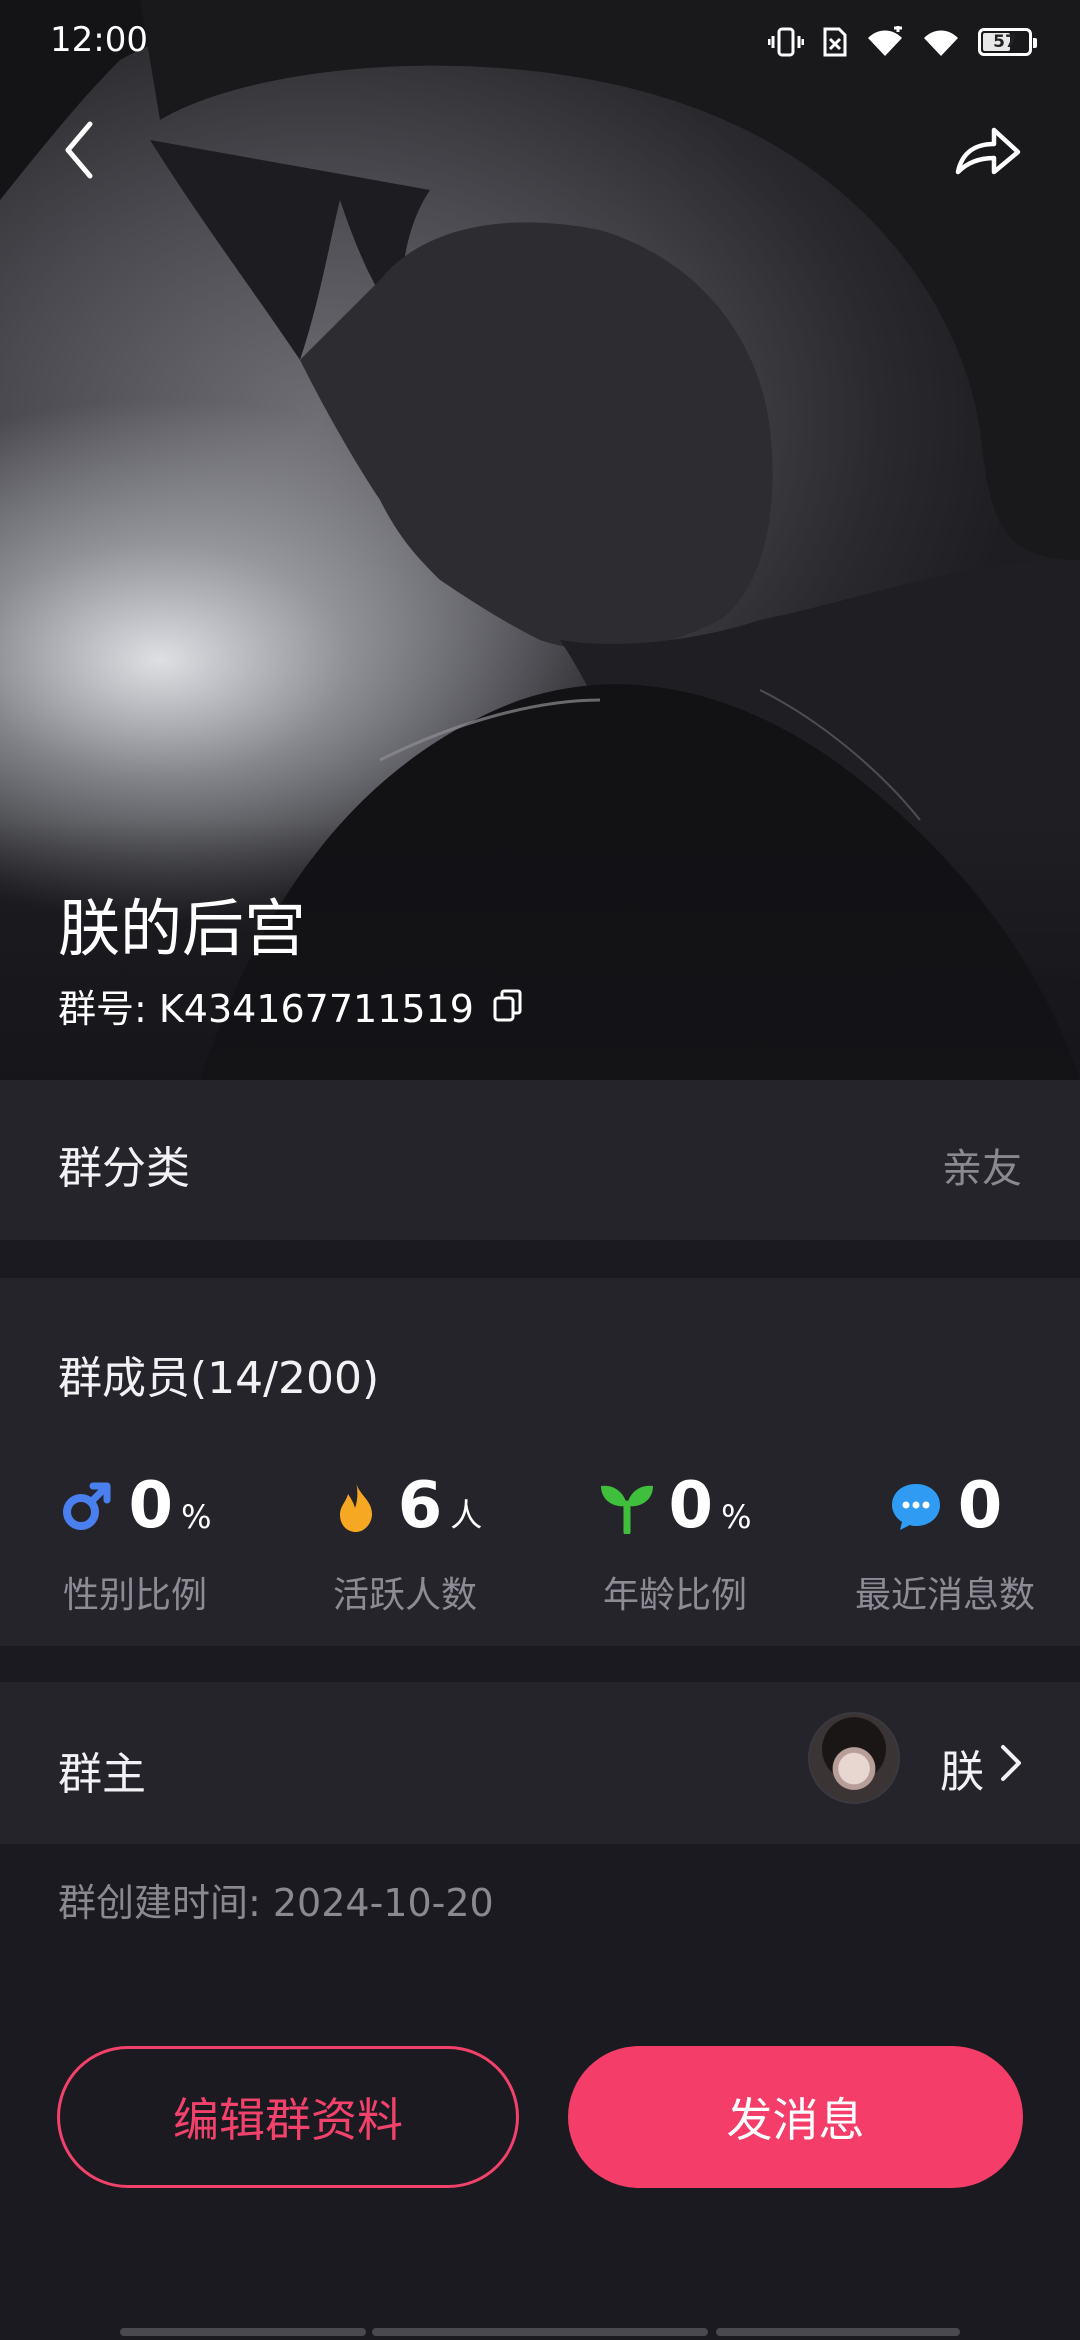 This screenshot has height=2340, width=1080. Describe the element at coordinates (1011, 1763) in the screenshot. I see `chevron-right-icon` at that location.